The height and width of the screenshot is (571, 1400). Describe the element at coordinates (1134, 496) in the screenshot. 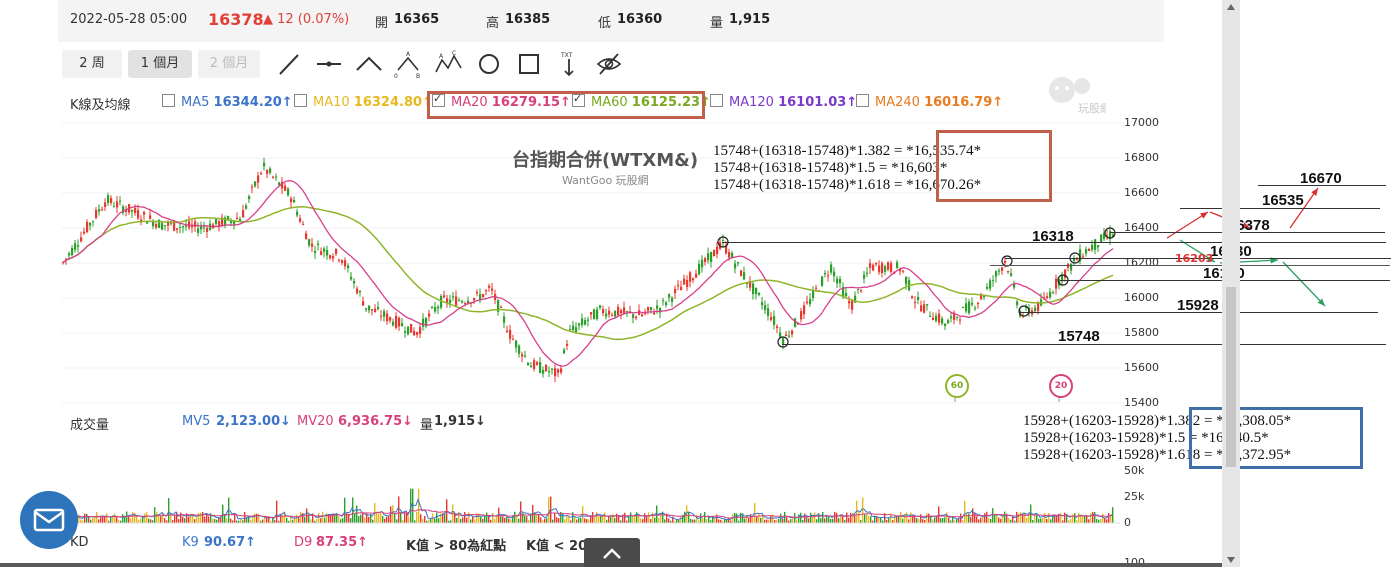

I see `vol-tick-25k: 25k` at that location.